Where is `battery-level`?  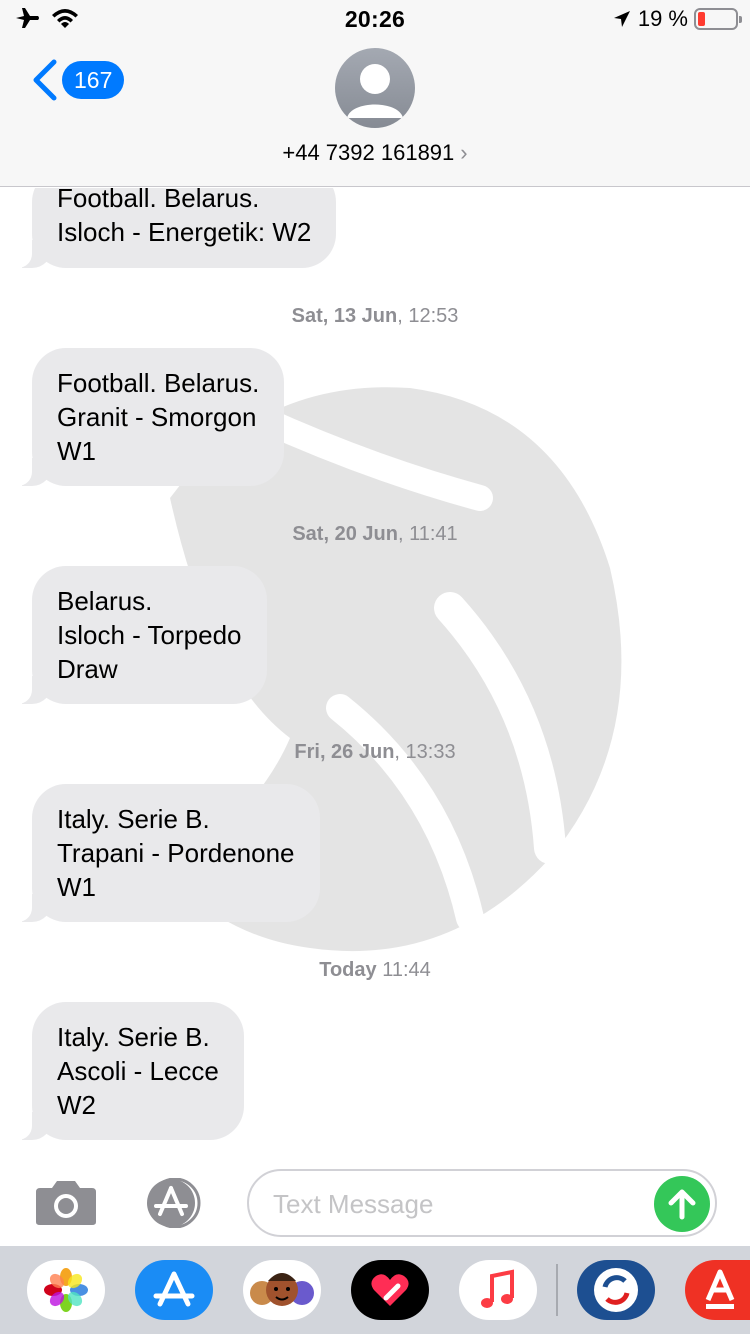 battery-level is located at coordinates (701, 19).